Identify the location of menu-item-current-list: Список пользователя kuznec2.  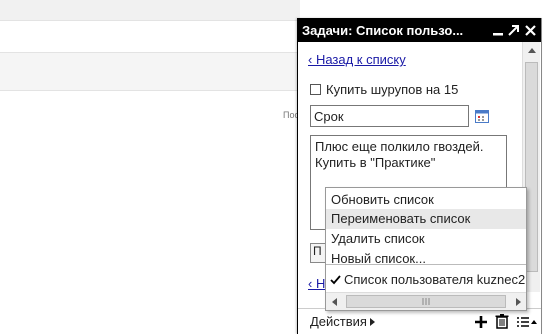
(427, 279).